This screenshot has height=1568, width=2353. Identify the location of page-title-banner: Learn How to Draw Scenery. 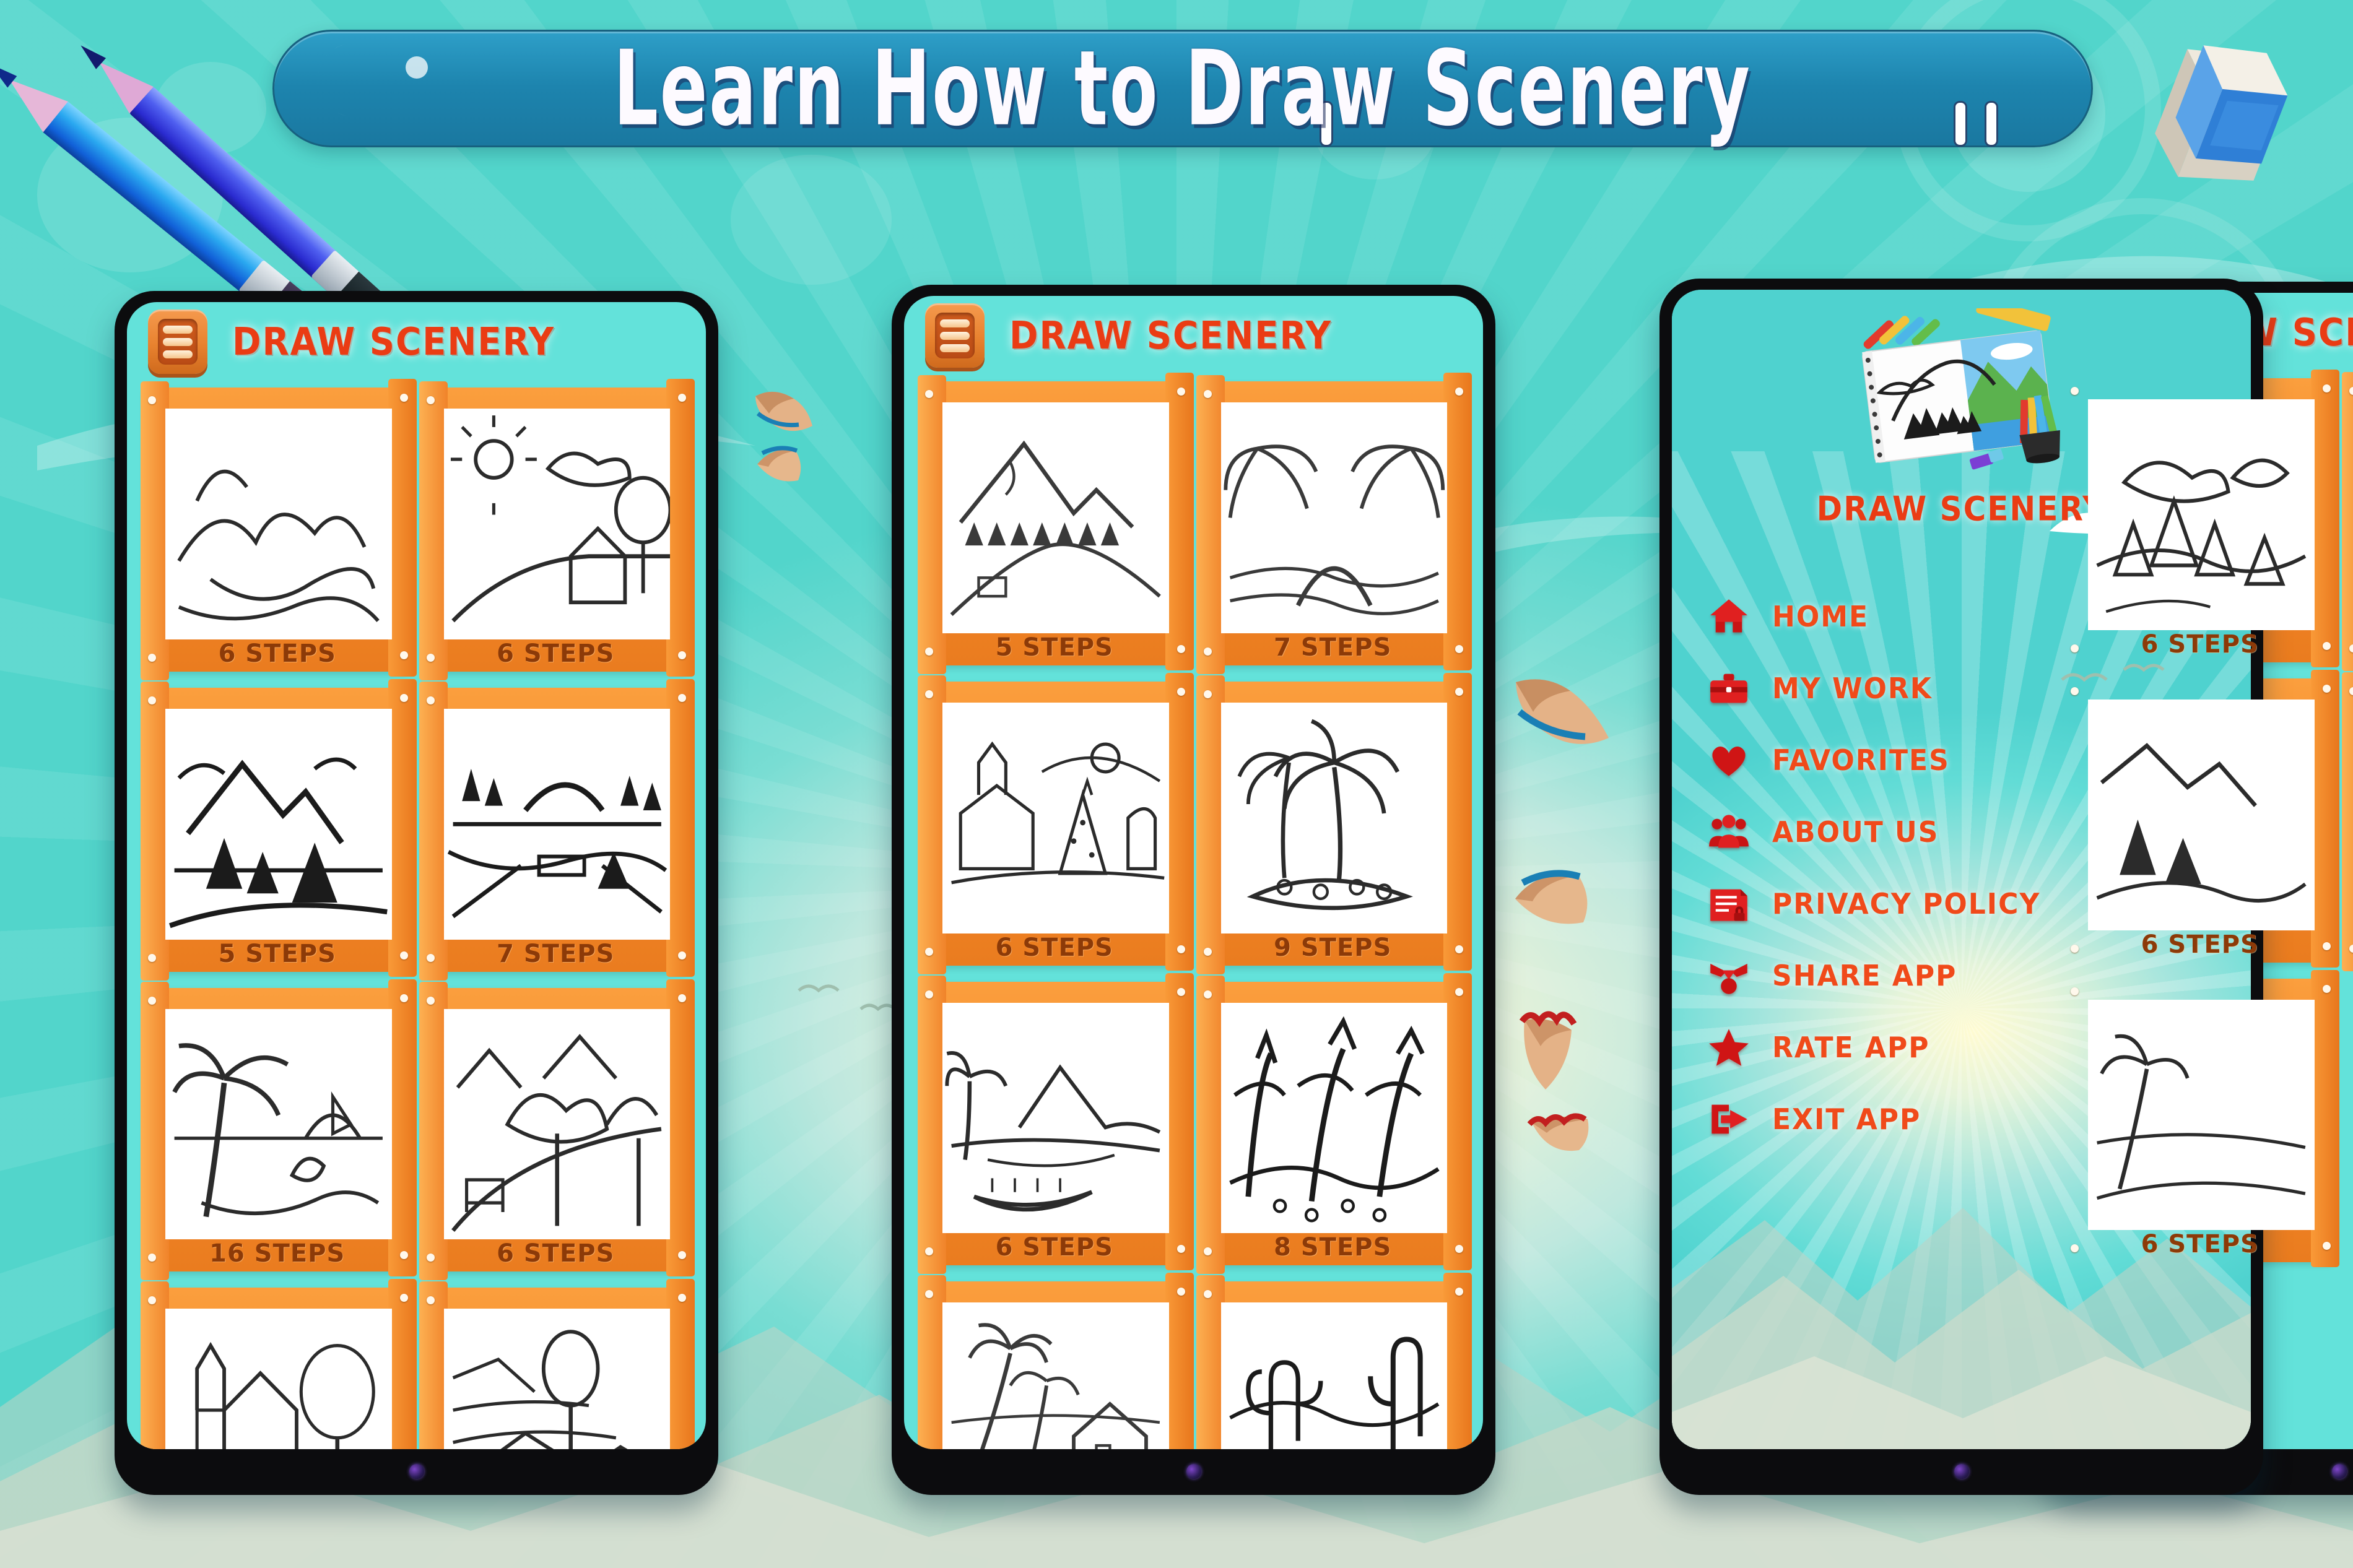
(1182, 88).